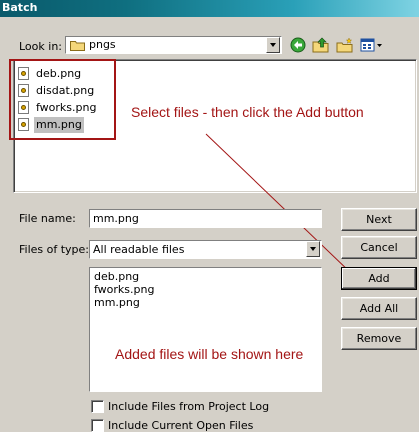 Image resolution: width=419 pixels, height=432 pixels. Describe the element at coordinates (47, 218) in the screenshot. I see `filename-label: File name:` at that location.